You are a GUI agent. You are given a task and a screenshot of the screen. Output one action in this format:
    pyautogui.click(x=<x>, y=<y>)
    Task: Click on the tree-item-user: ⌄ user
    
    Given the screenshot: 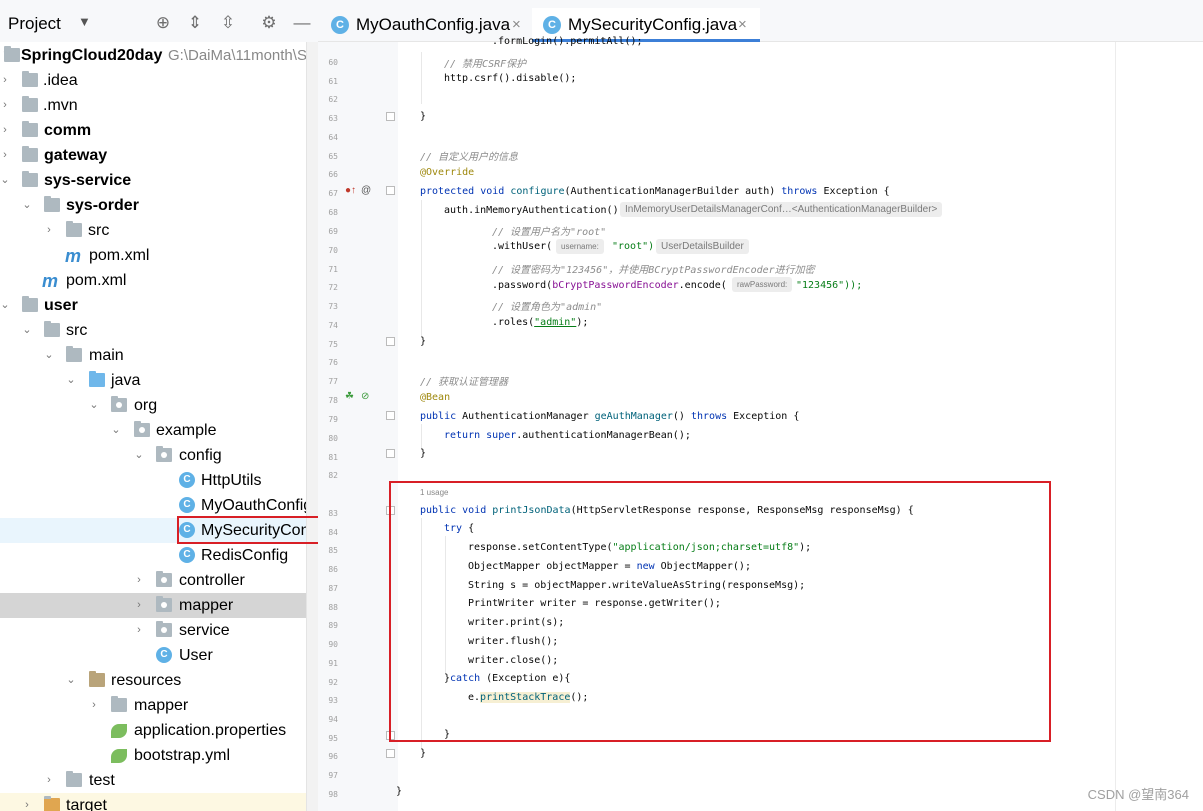 What is the action you would take?
    pyautogui.click(x=153, y=305)
    